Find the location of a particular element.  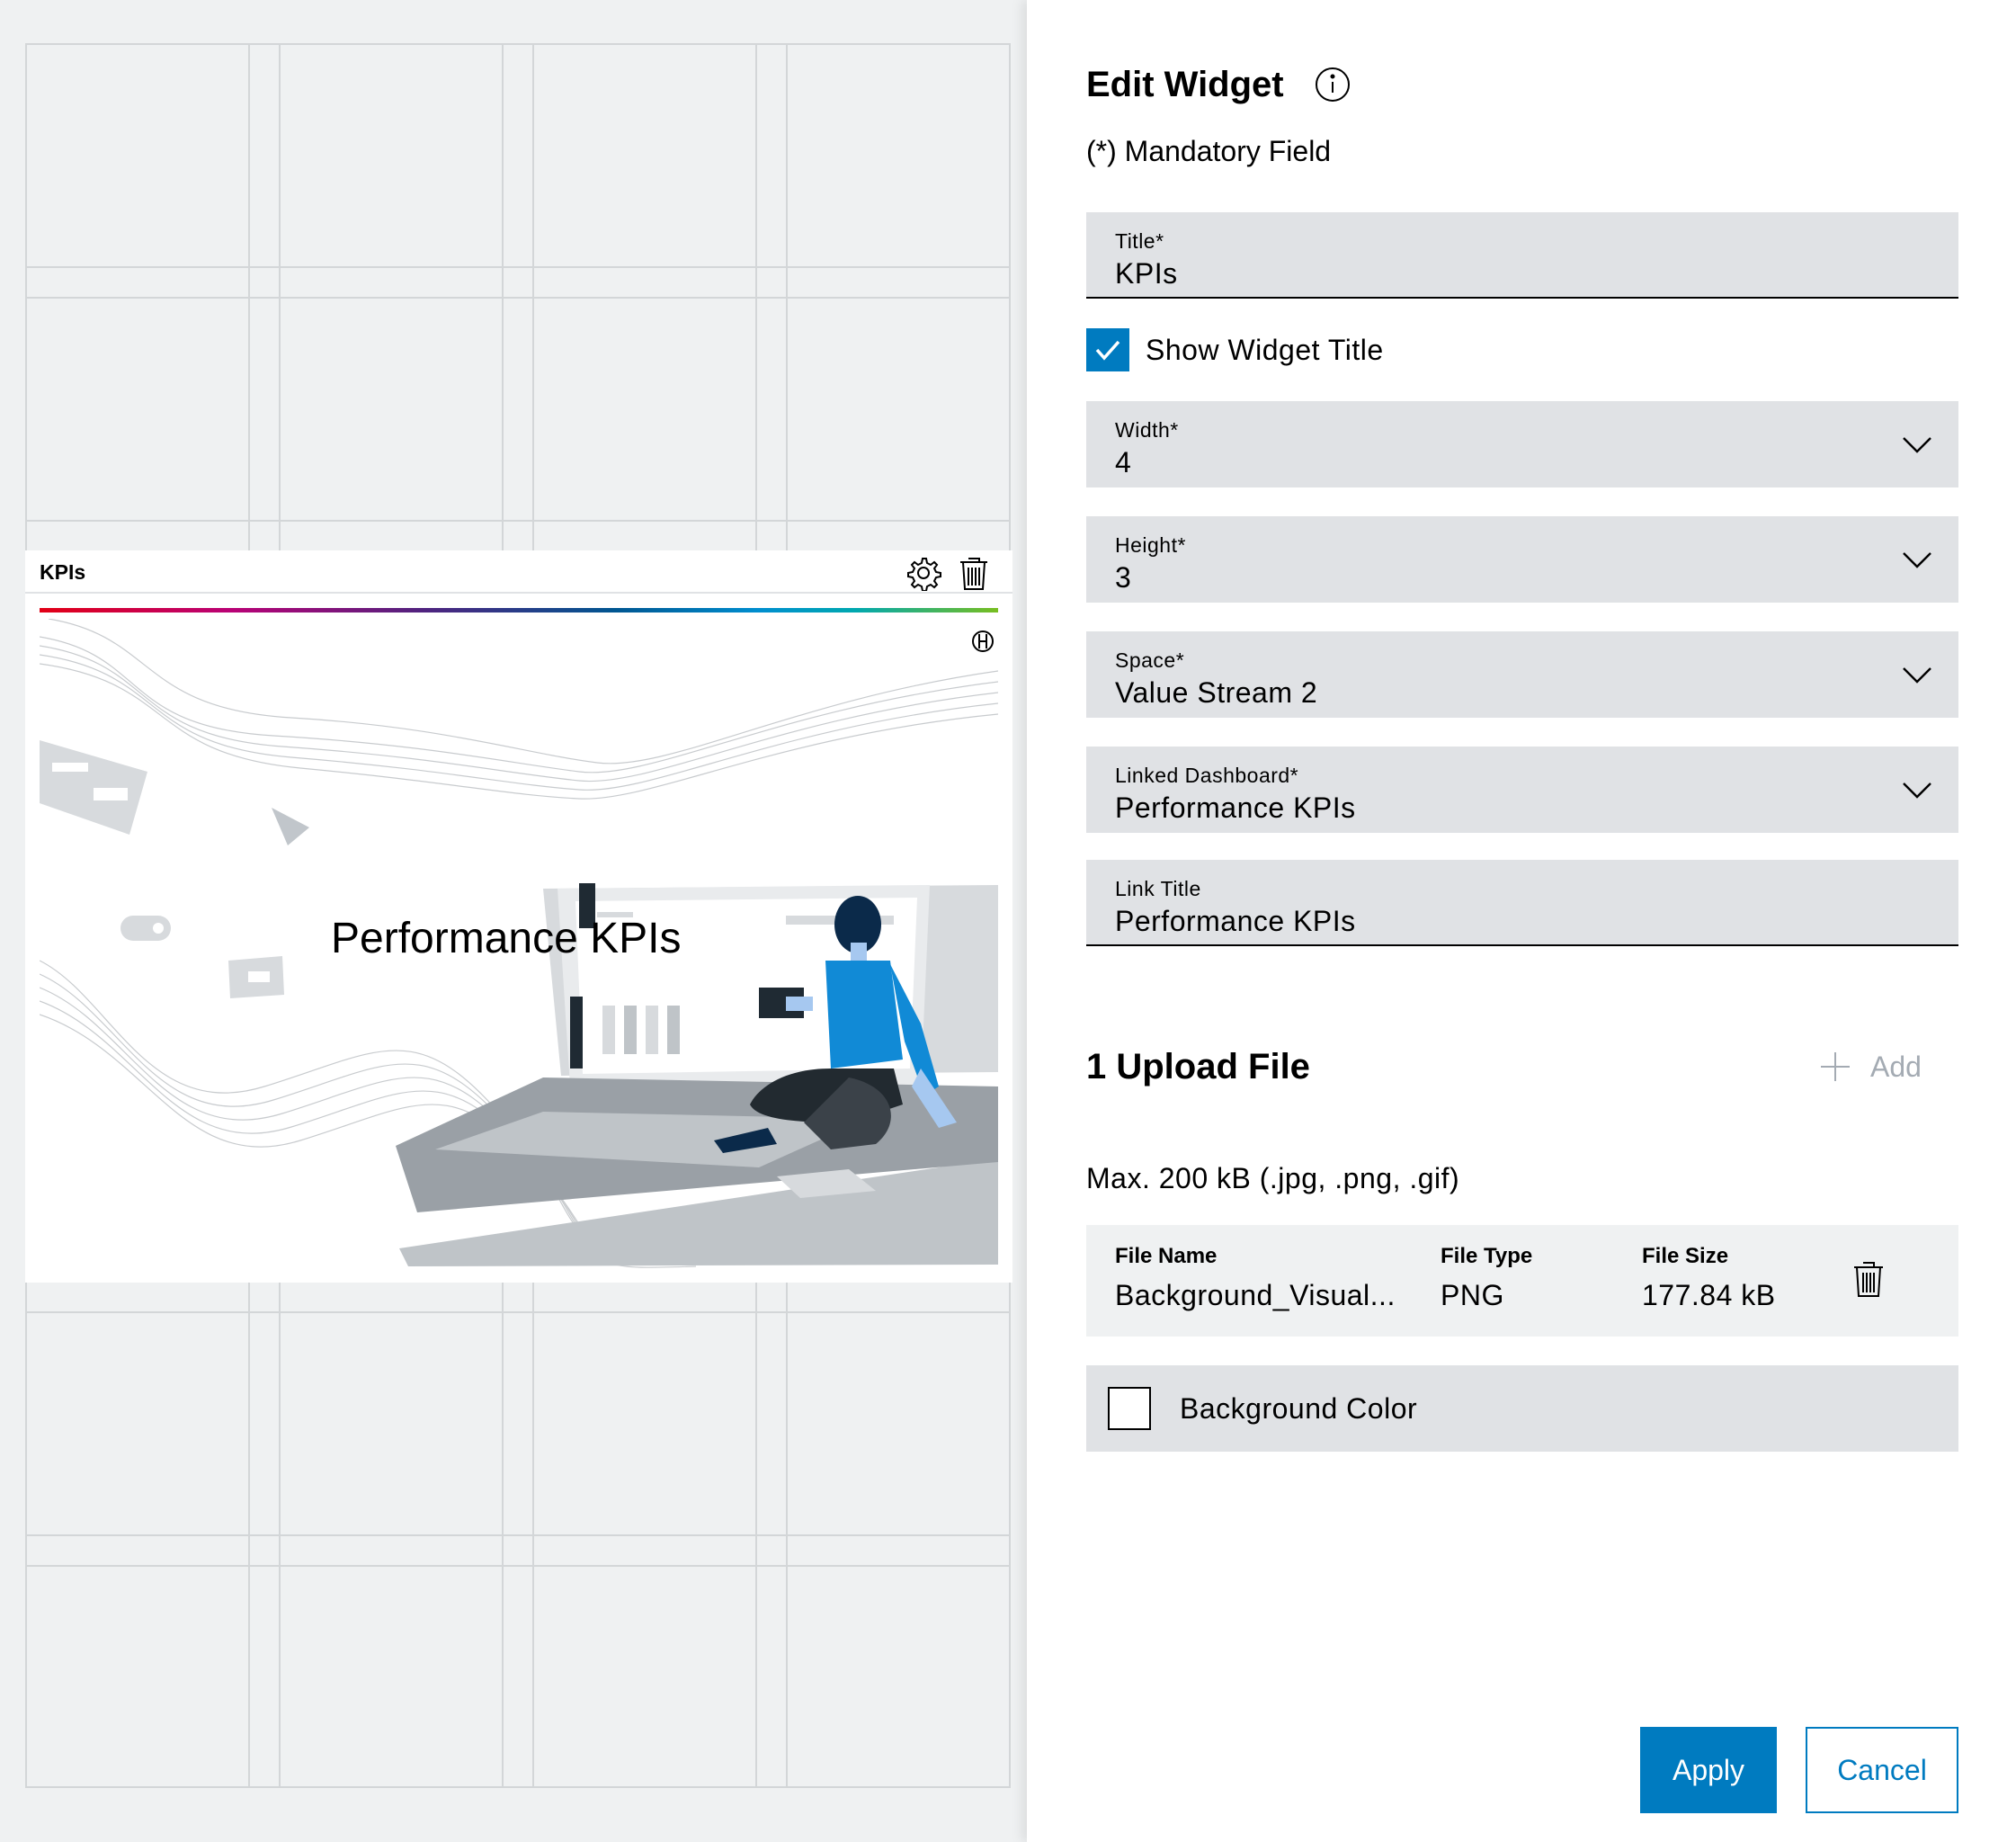

upload-section-title: 1 Upload File is located at coordinates (1198, 1066).